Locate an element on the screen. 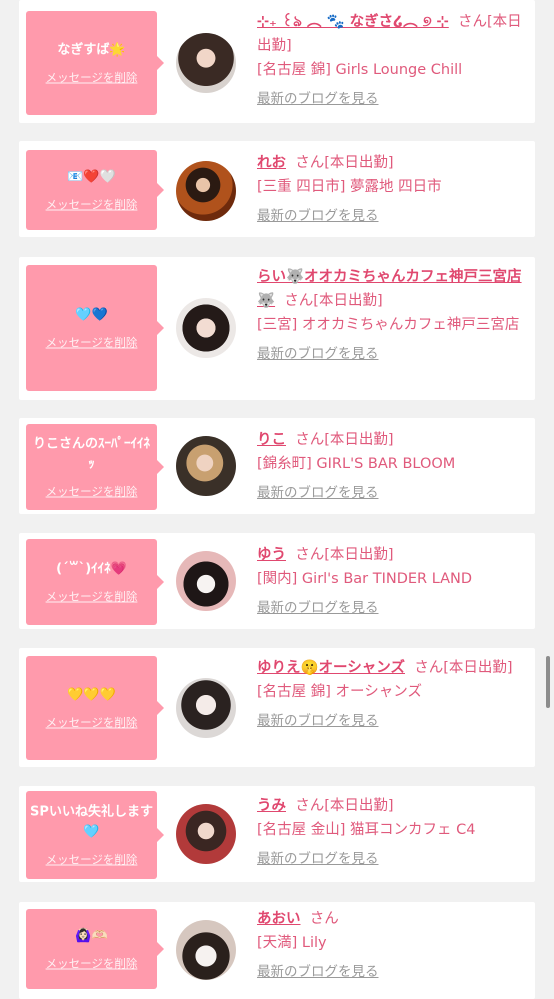 This screenshot has height=999, width=554. shop-name: [錦糸町] GIRL'S BAR BLOOM is located at coordinates (356, 464).